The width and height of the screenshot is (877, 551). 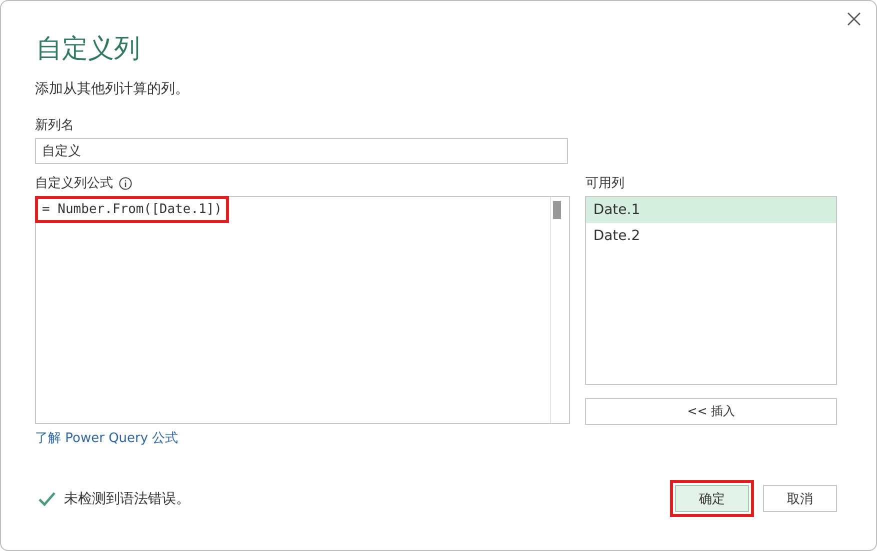 What do you see at coordinates (74, 183) in the screenshot?
I see `field-label: 自定义列公式` at bounding box center [74, 183].